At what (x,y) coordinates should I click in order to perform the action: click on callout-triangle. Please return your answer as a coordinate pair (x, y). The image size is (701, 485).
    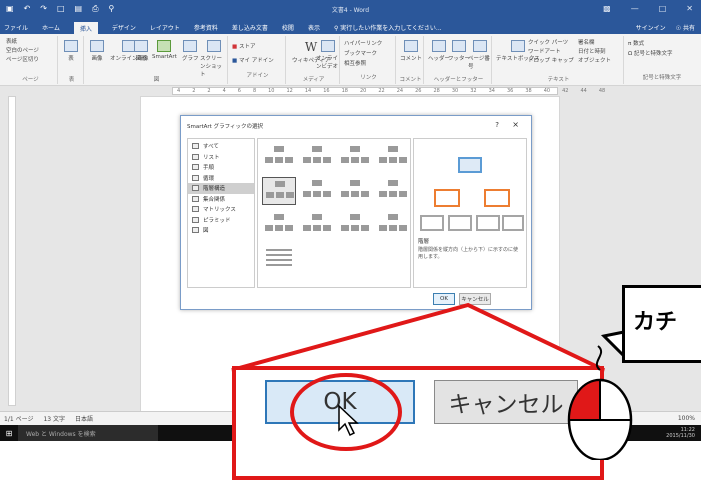
    Looking at the image, I should click on (418, 337).